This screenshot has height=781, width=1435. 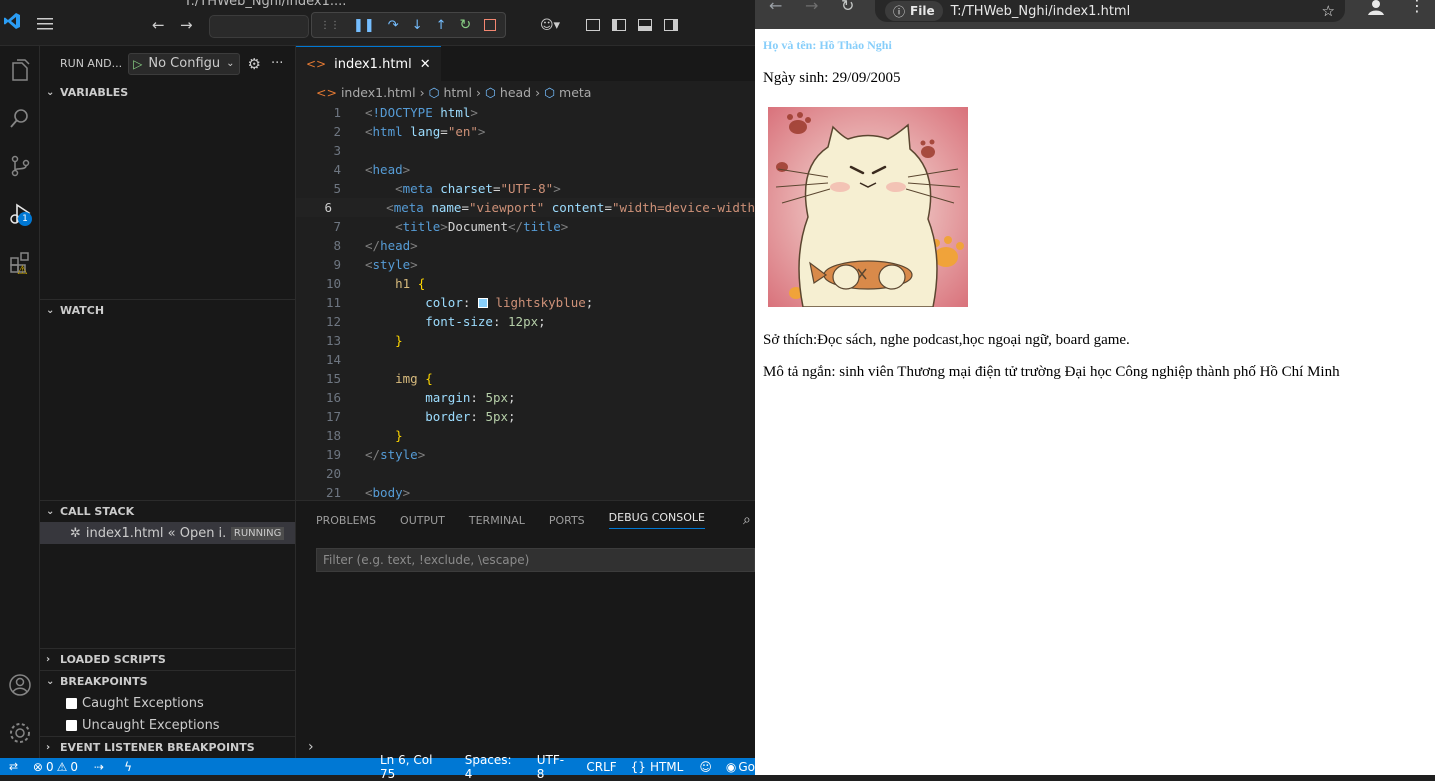 I want to click on code-line: 8 </head>, so click(x=375, y=245).